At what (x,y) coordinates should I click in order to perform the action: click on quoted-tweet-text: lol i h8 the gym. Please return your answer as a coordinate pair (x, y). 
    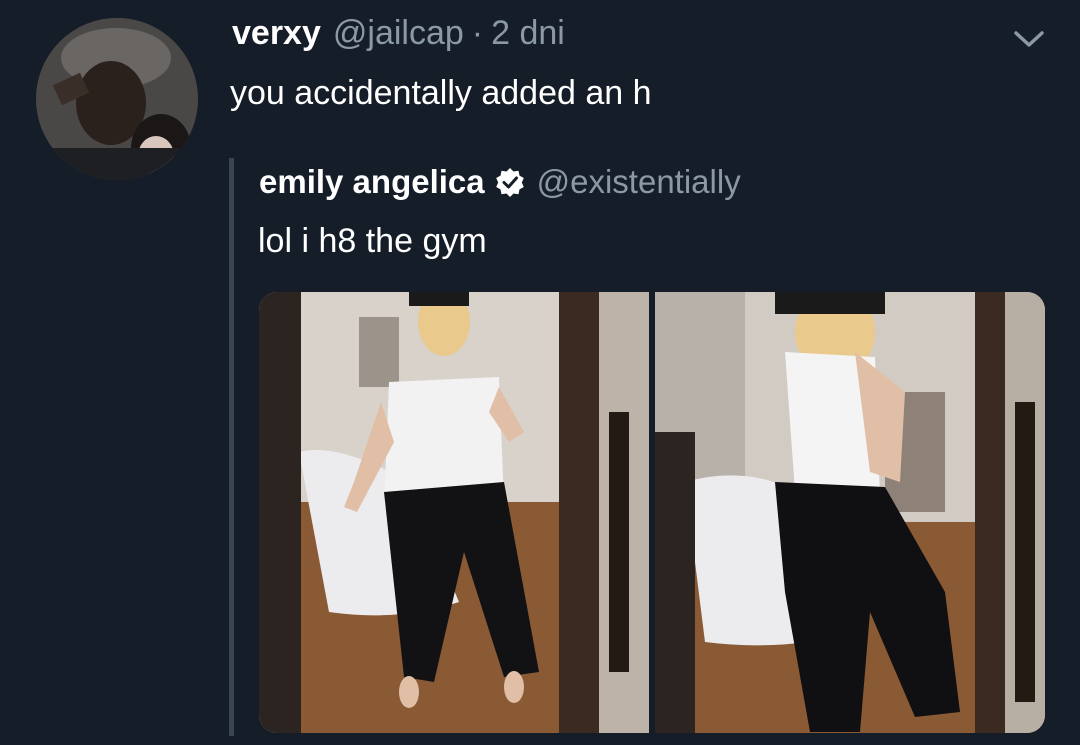
    Looking at the image, I should click on (372, 241).